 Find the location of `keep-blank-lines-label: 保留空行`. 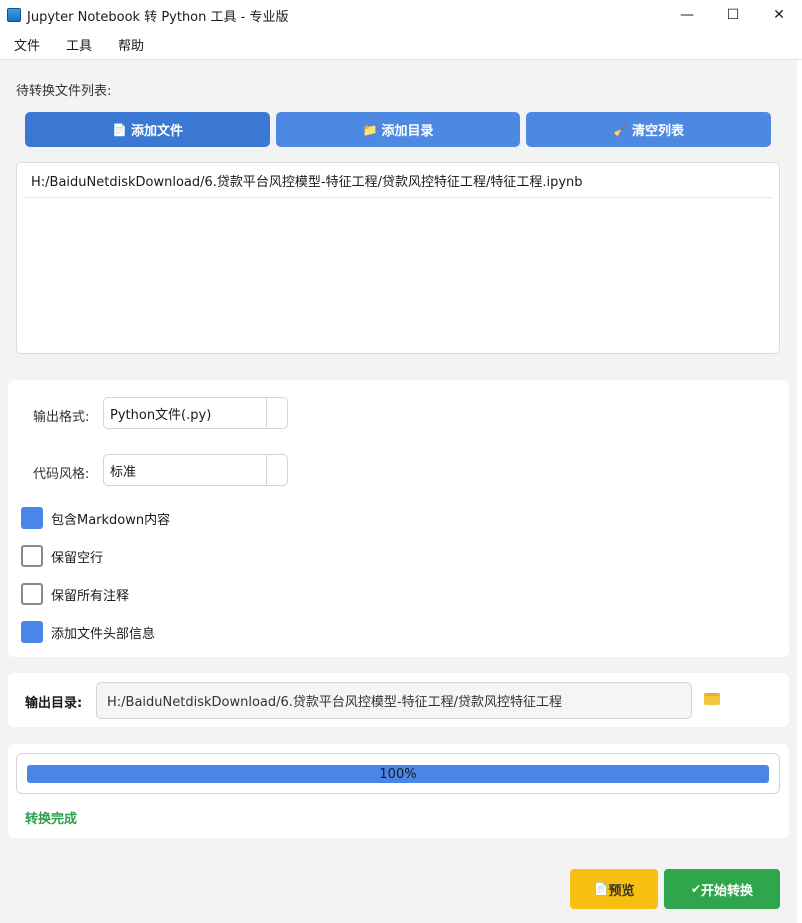

keep-blank-lines-label: 保留空行 is located at coordinates (77, 558).